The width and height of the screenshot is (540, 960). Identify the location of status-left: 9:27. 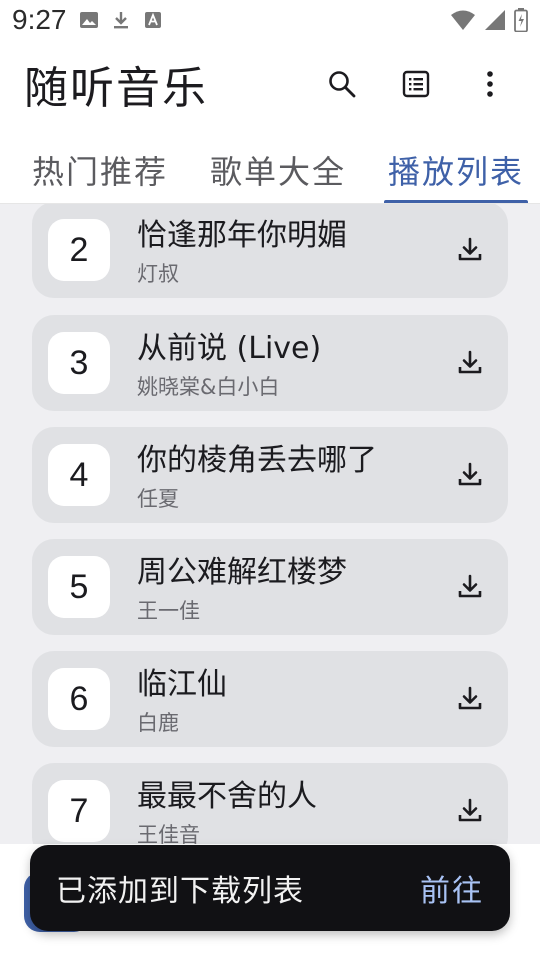
(87, 20).